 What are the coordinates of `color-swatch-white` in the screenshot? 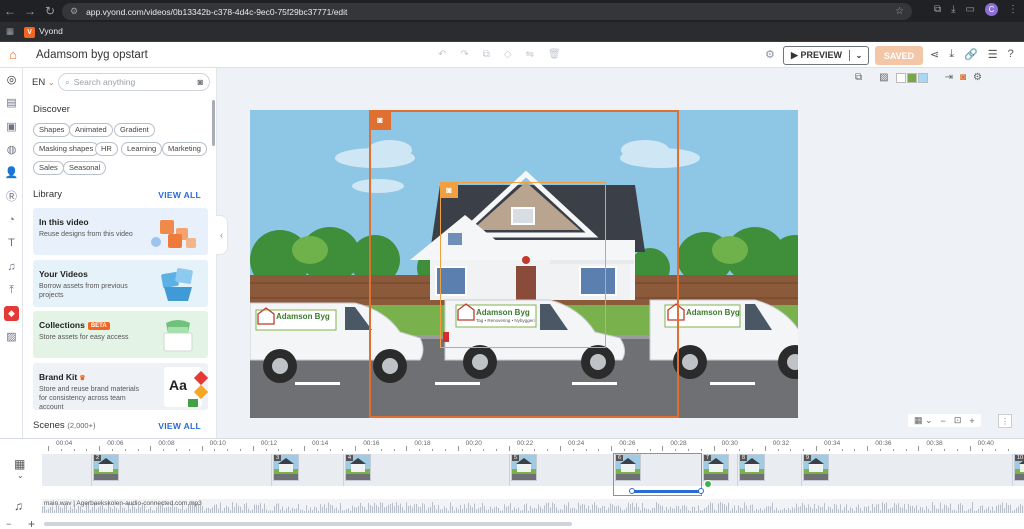 It's located at (900, 77).